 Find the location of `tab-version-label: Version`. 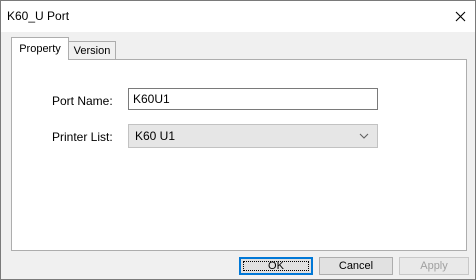

tab-version-label: Version is located at coordinates (92, 51).